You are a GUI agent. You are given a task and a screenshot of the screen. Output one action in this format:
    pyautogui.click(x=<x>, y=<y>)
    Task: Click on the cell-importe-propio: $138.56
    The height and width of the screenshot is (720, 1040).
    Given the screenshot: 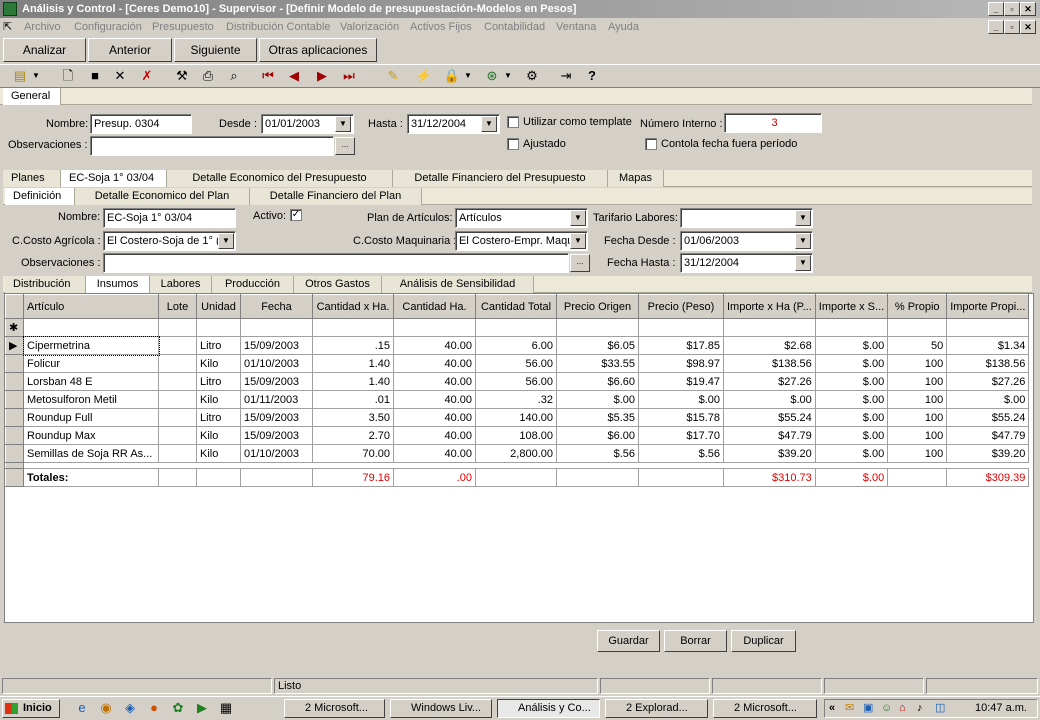 What is the action you would take?
    pyautogui.click(x=988, y=363)
    